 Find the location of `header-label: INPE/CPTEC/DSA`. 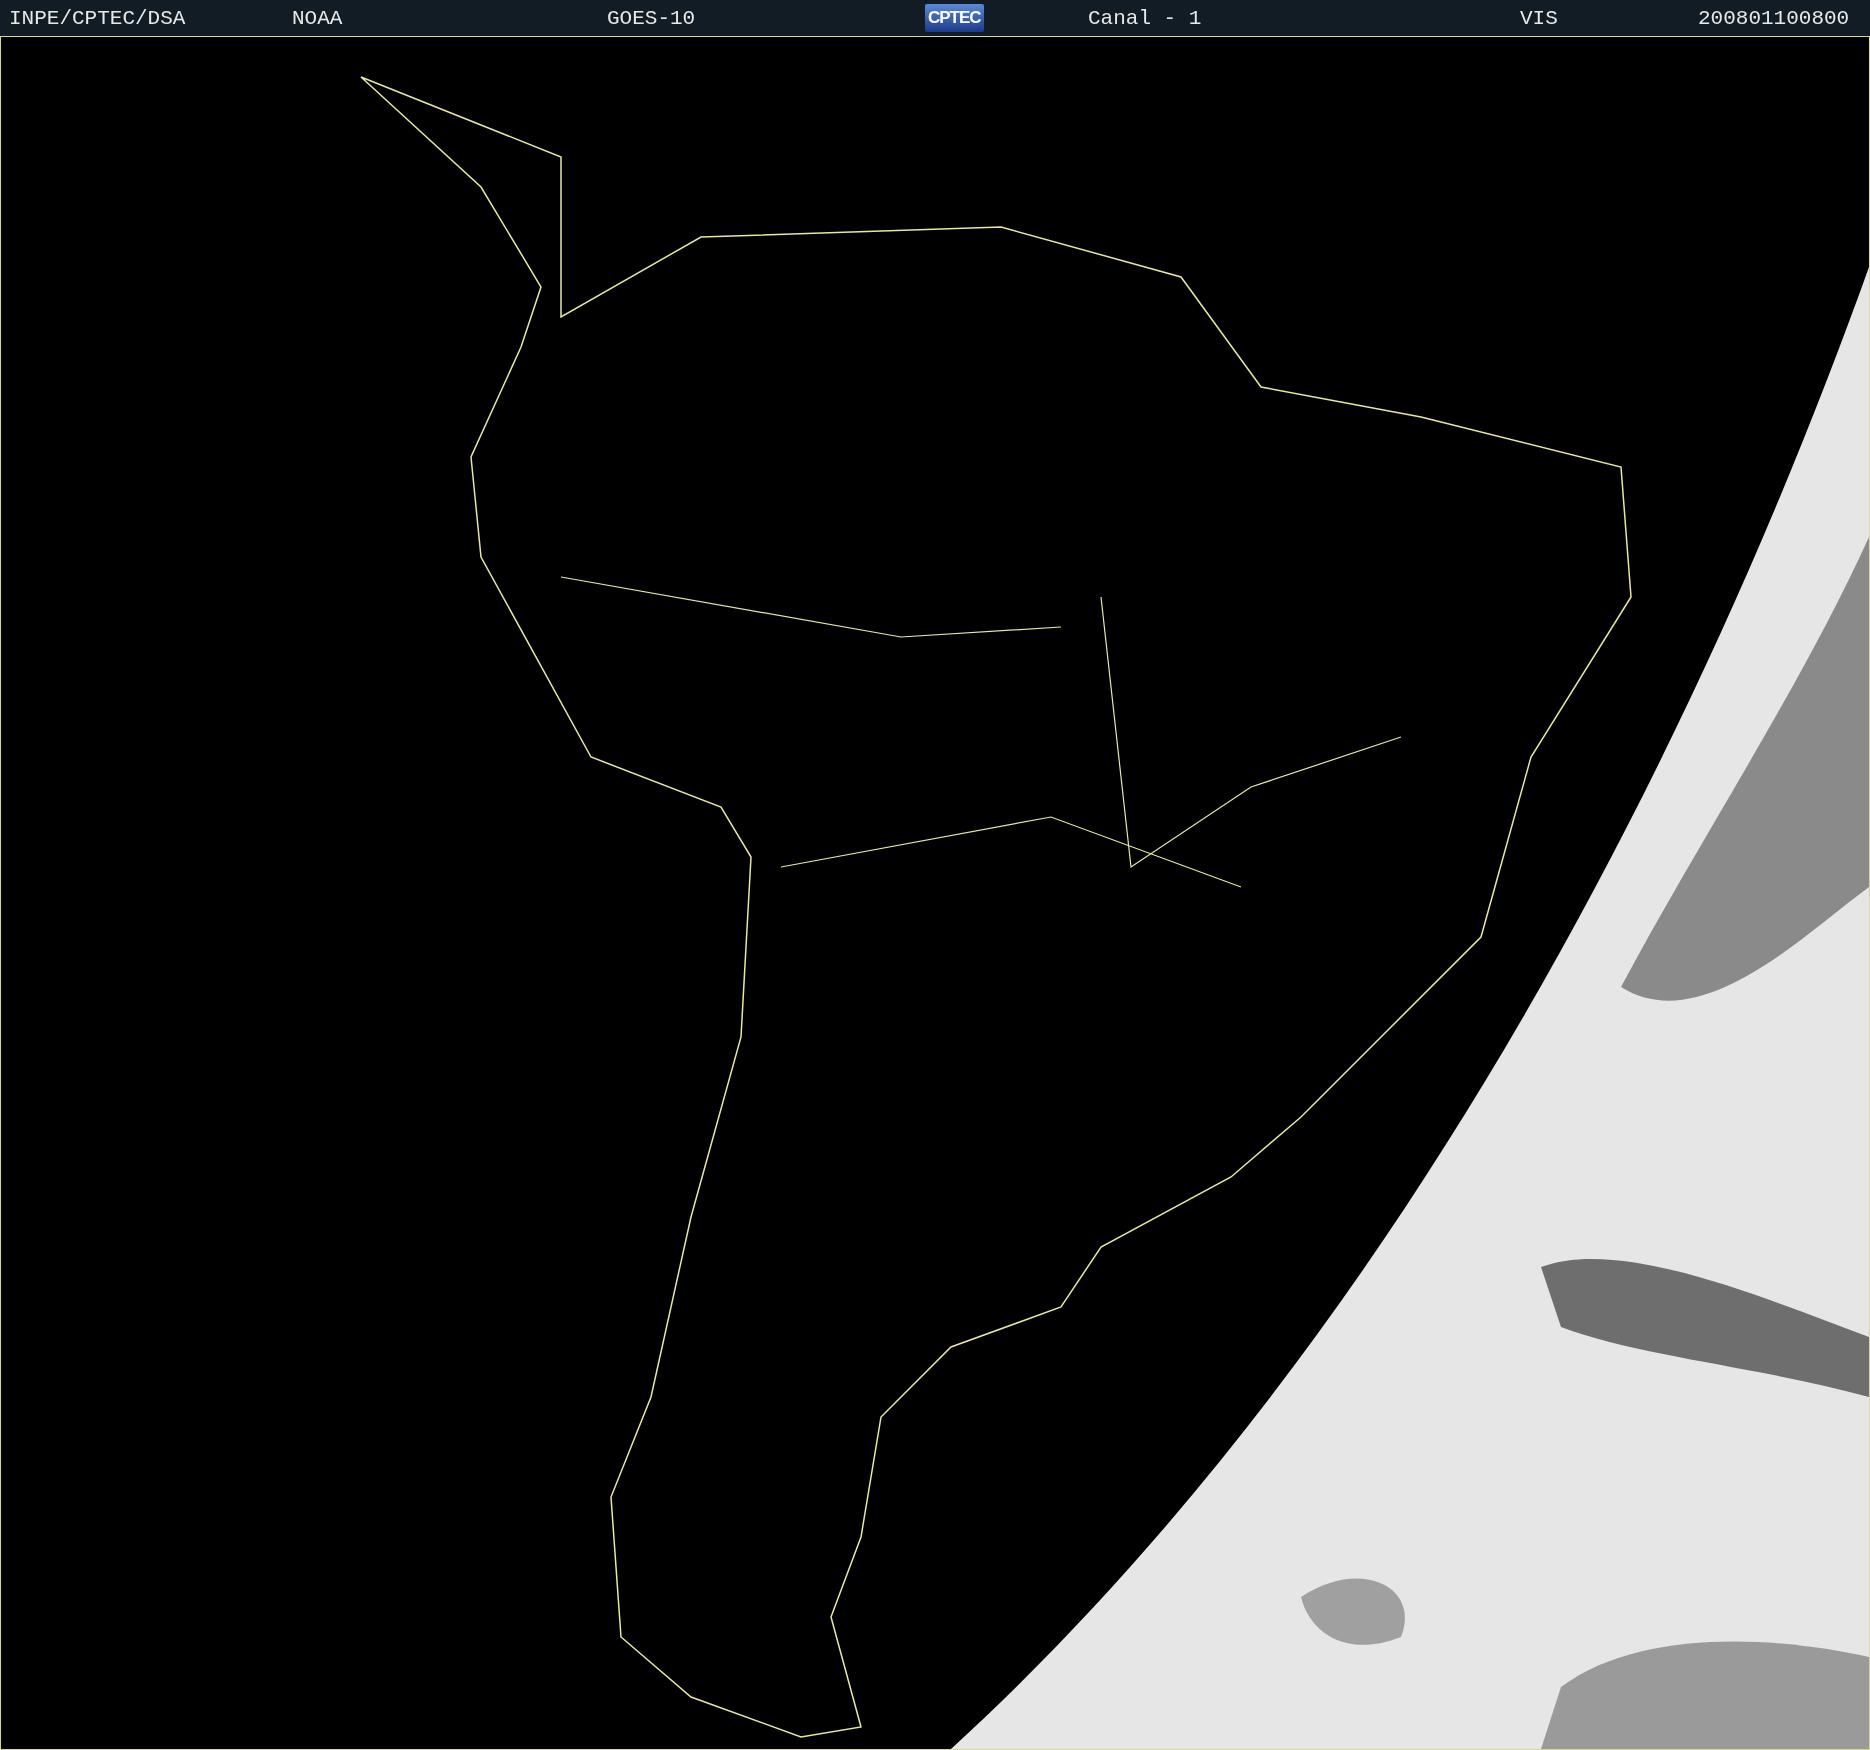

header-label: INPE/CPTEC/DSA is located at coordinates (97, 18).